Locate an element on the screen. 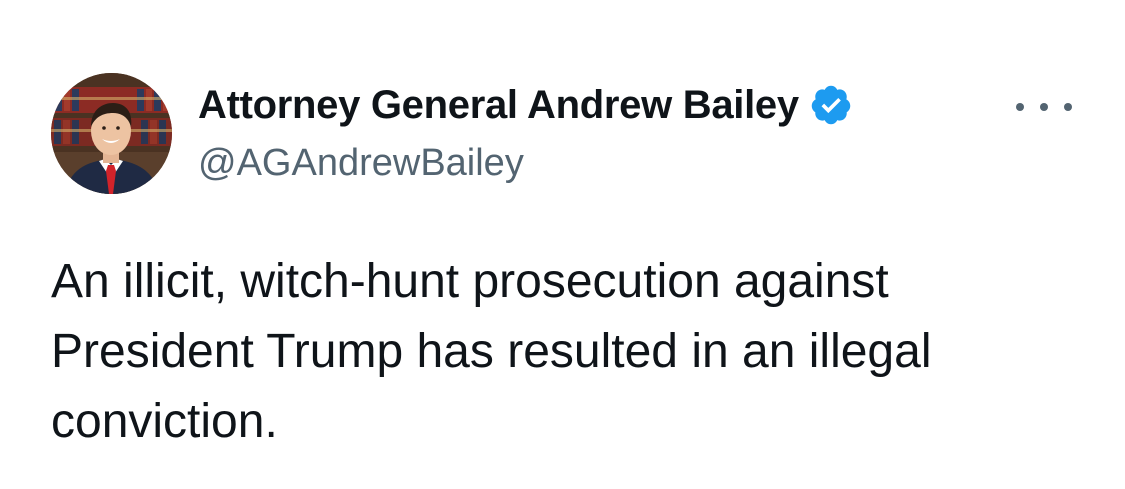  avatar is located at coordinates (111, 133).